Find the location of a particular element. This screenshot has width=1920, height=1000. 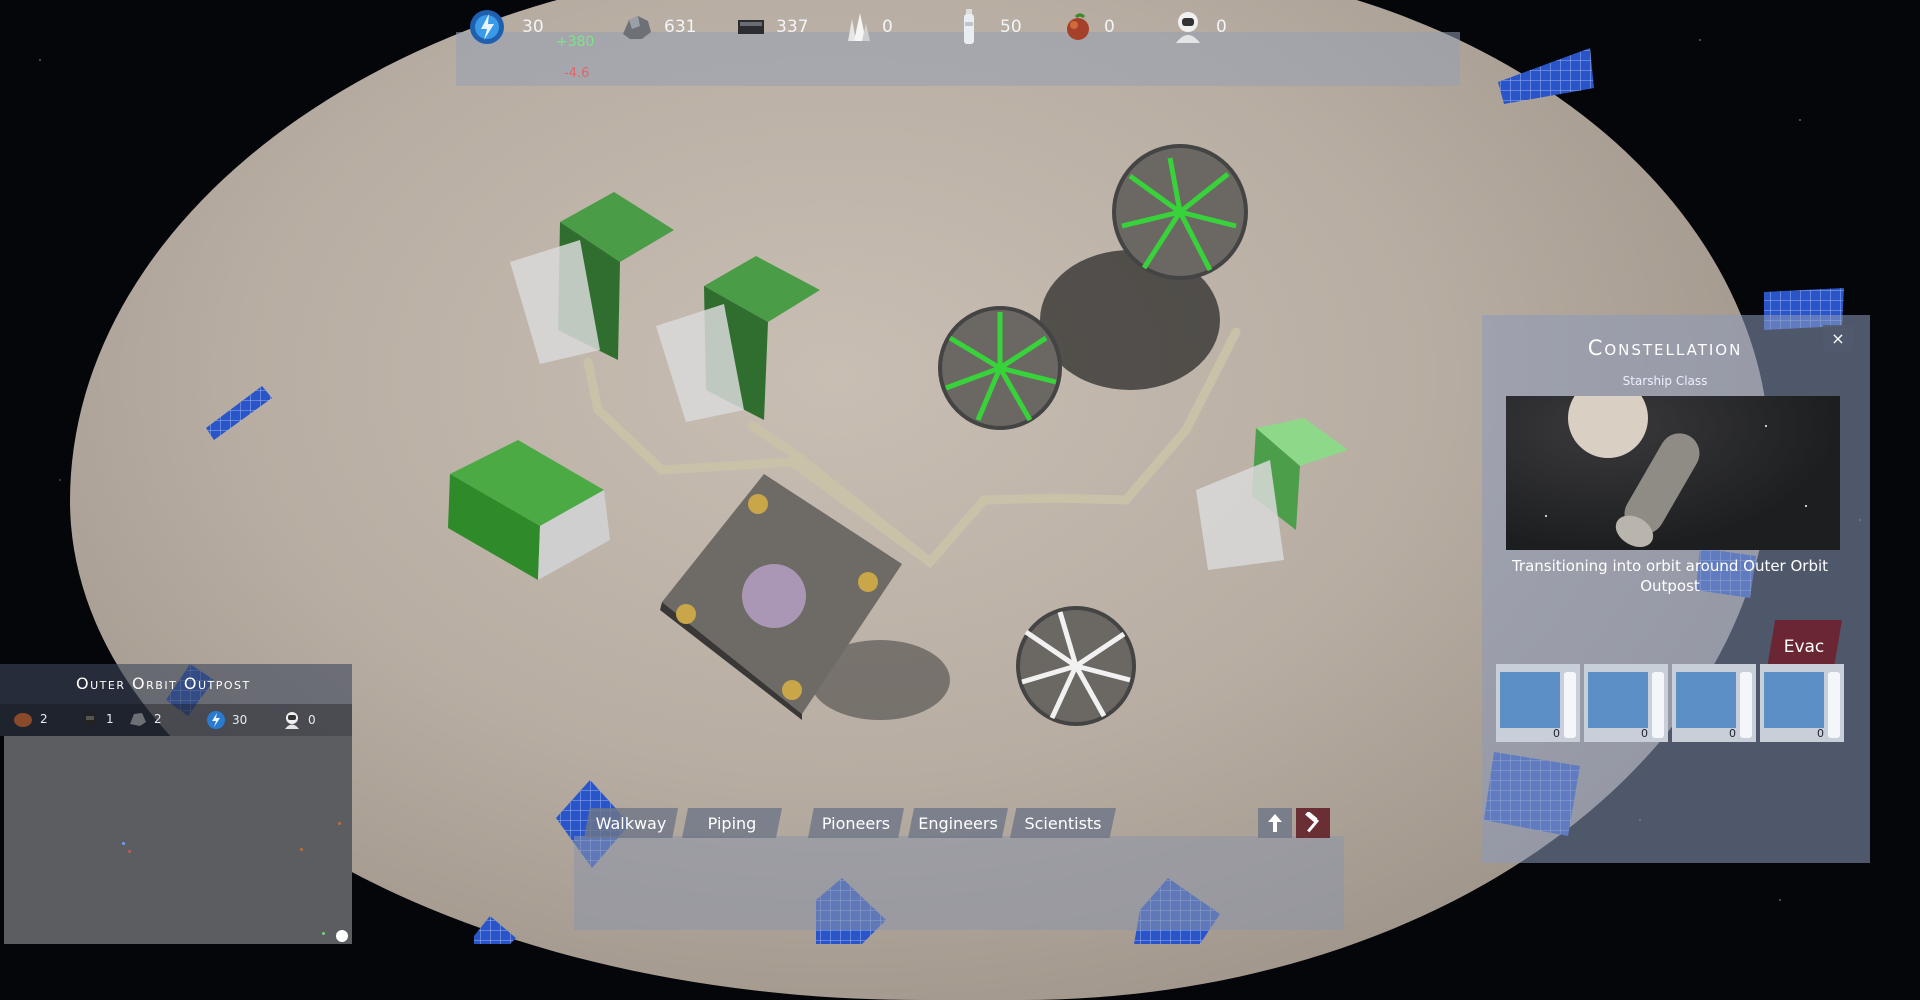

energy-value: 30 is located at coordinates (533, 27).